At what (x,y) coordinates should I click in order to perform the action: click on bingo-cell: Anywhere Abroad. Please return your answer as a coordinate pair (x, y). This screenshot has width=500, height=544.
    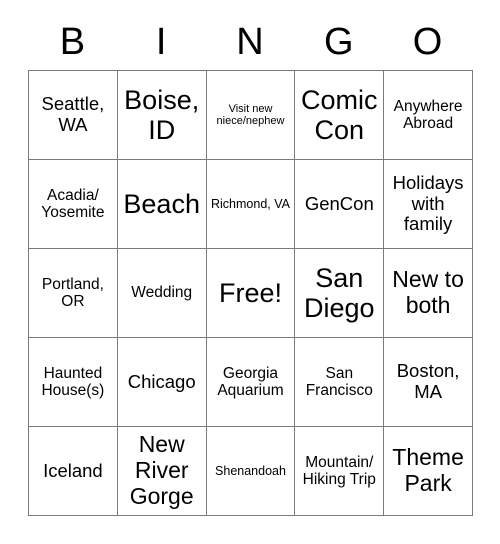
    Looking at the image, I should click on (428, 115).